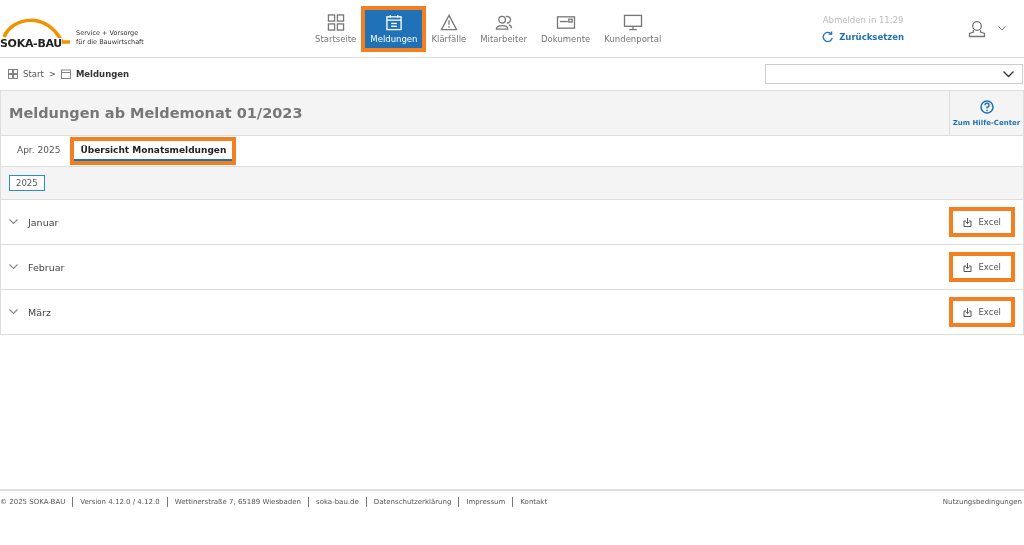  Describe the element at coordinates (156, 113) in the screenshot. I see `page-title: Meldungen ab Meldemonat 01/2023` at that location.